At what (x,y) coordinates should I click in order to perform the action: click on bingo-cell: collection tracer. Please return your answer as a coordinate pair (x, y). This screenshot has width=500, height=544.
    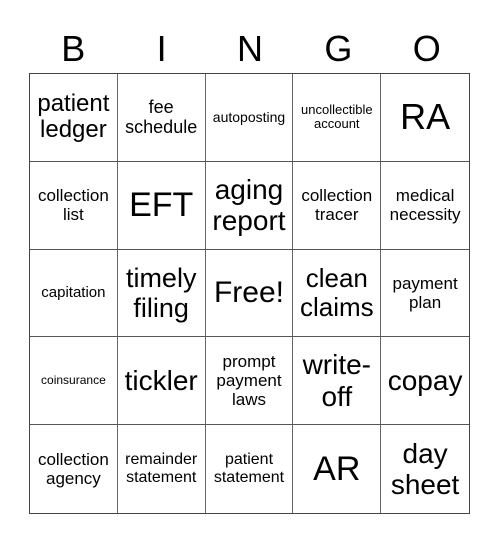
    Looking at the image, I should click on (337, 205).